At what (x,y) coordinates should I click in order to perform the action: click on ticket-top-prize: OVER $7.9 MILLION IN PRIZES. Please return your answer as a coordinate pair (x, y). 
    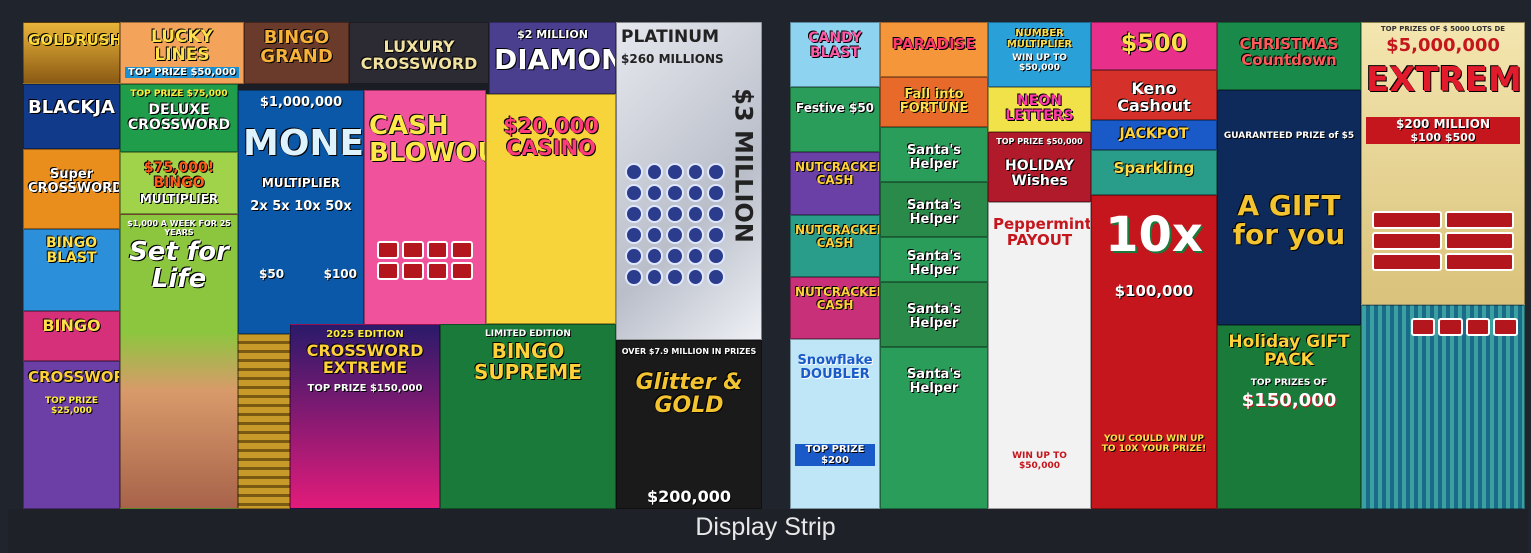
    Looking at the image, I should click on (689, 351).